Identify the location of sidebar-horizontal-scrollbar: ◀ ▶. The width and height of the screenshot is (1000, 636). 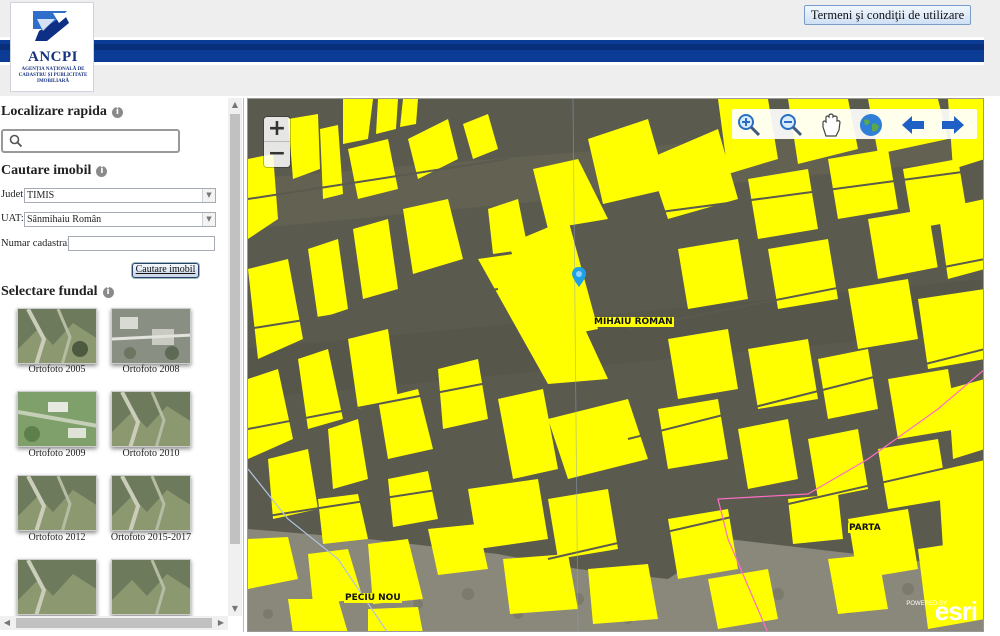
(114, 623).